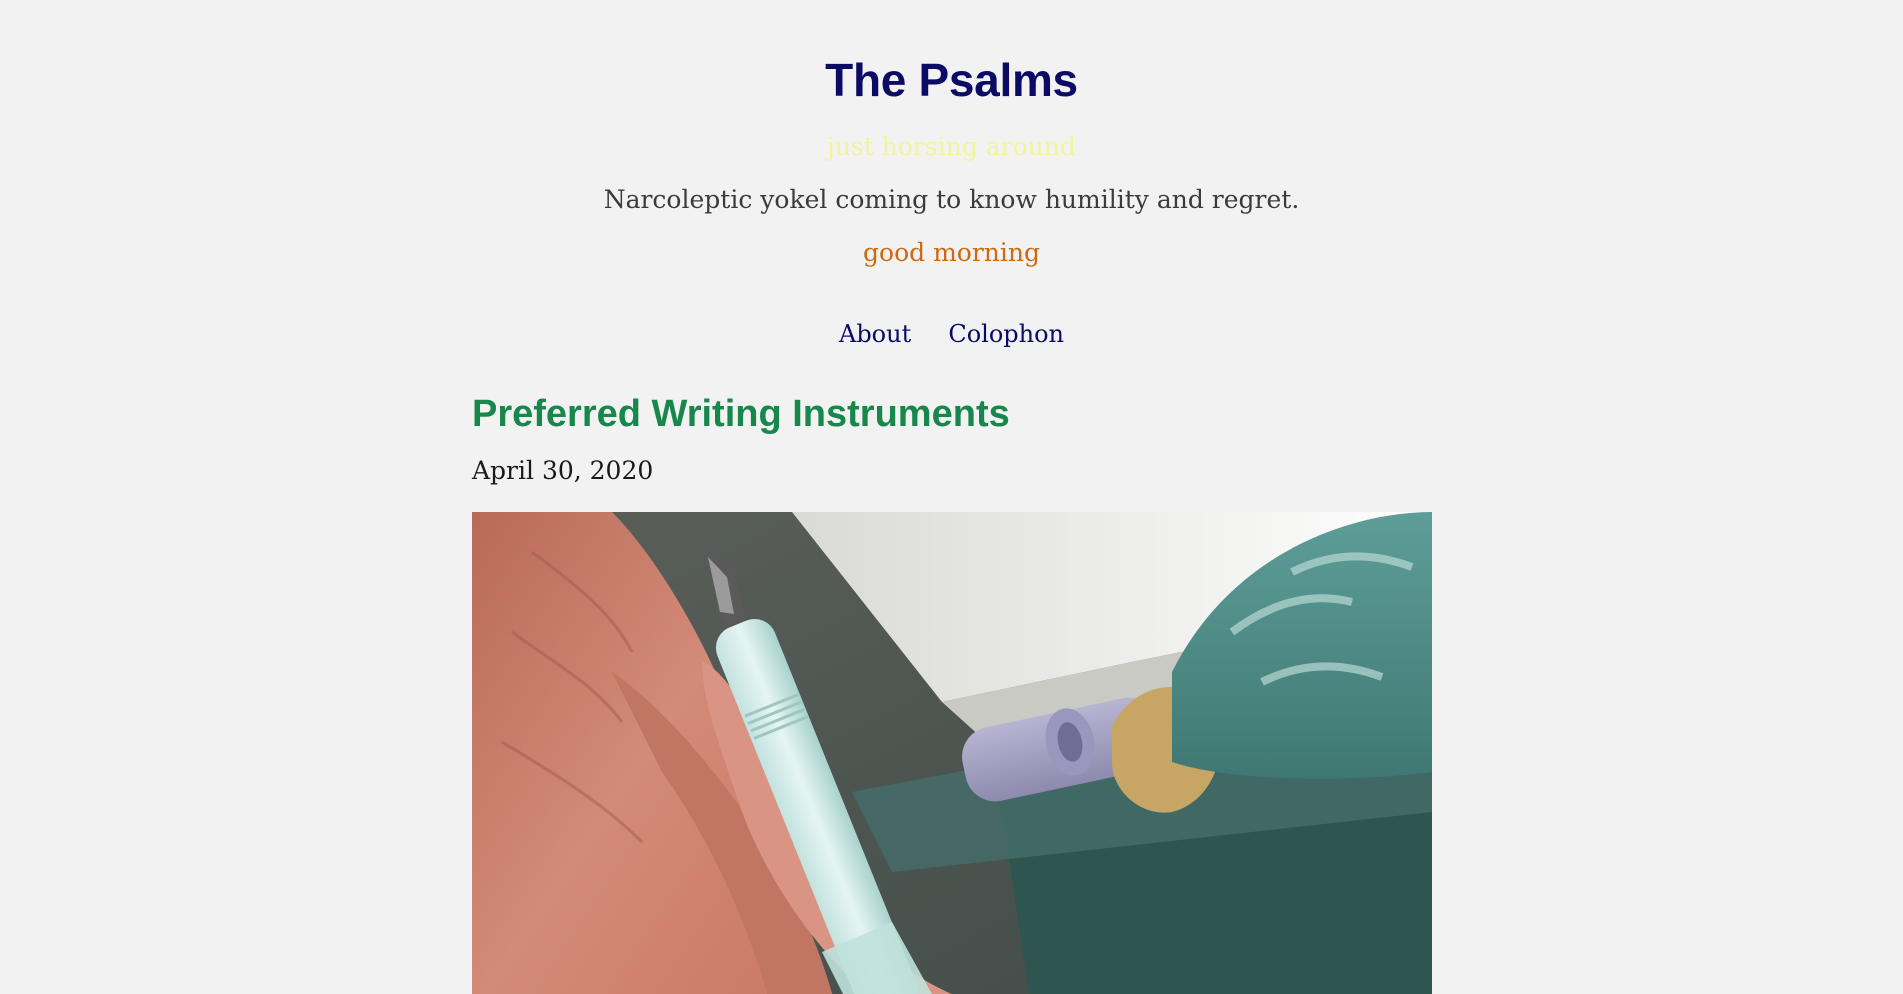 The image size is (1903, 994). I want to click on site-tagline: just horsing around, so click(951, 146).